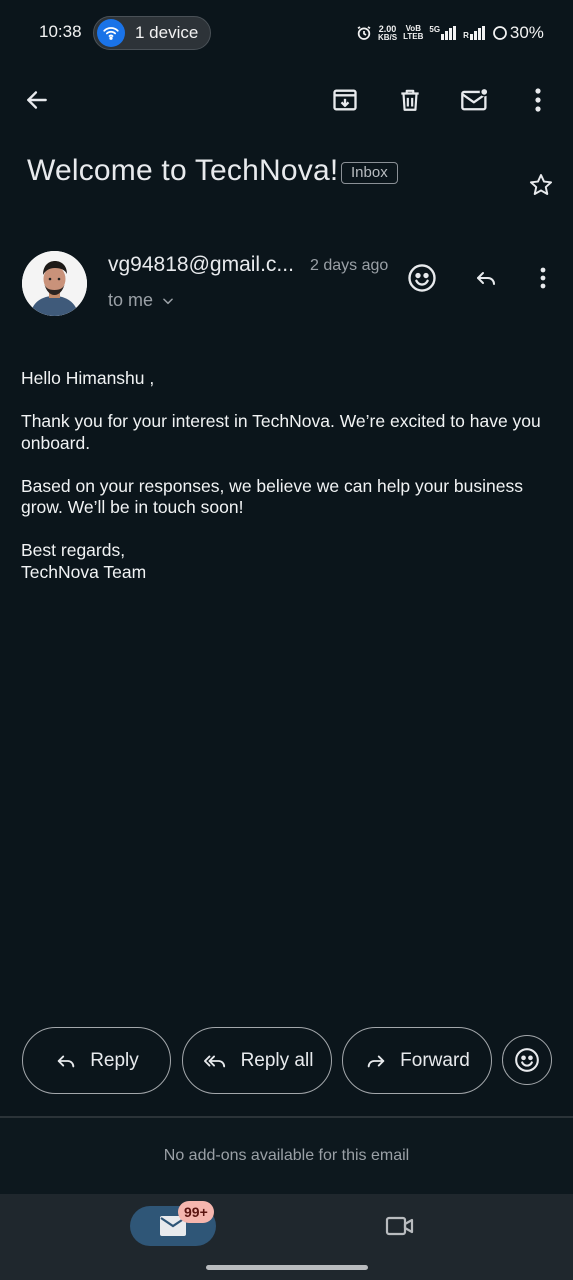 This screenshot has width=573, height=1280. What do you see at coordinates (114, 1060) in the screenshot?
I see `reply-button-label: Reply` at bounding box center [114, 1060].